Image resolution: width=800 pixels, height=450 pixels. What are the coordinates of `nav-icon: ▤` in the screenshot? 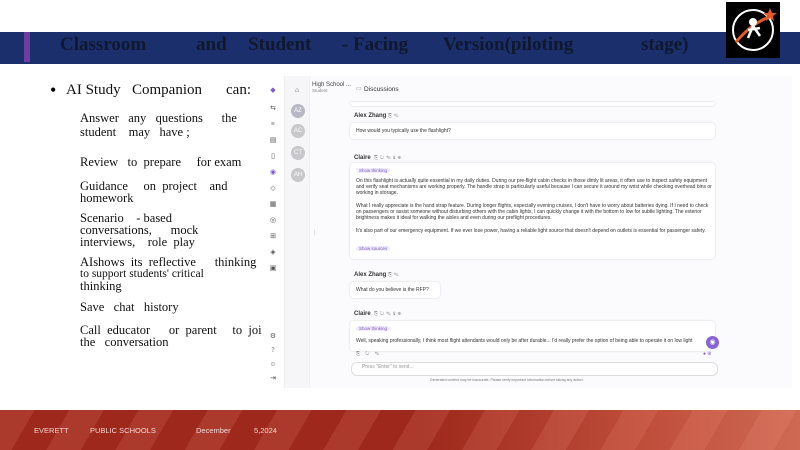 It's located at (273, 140).